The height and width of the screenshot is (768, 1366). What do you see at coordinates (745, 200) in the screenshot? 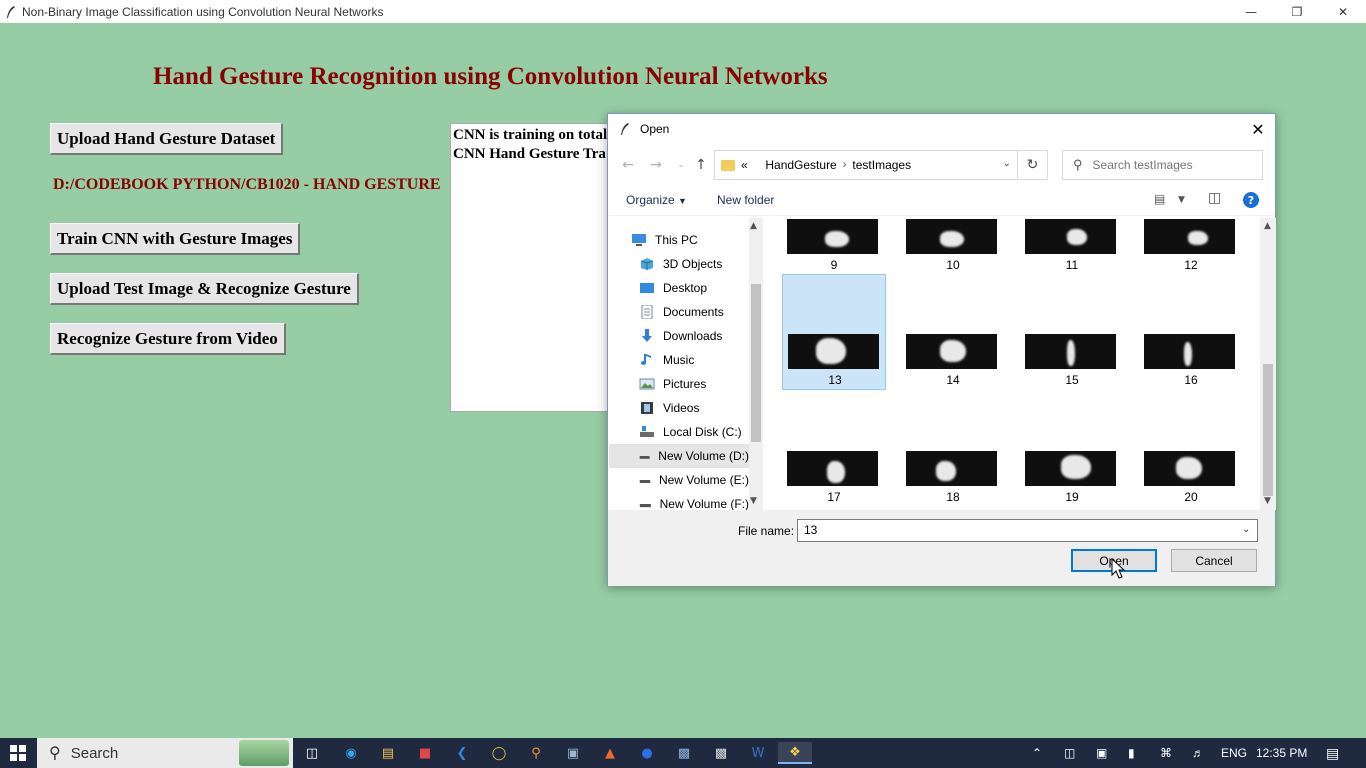
I see `new-folder-button: New folder` at bounding box center [745, 200].